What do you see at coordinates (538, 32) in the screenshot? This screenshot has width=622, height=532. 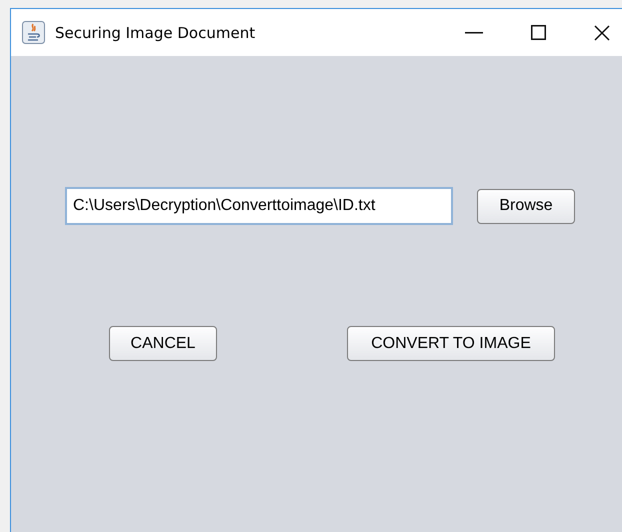 I see `maximize-icon` at bounding box center [538, 32].